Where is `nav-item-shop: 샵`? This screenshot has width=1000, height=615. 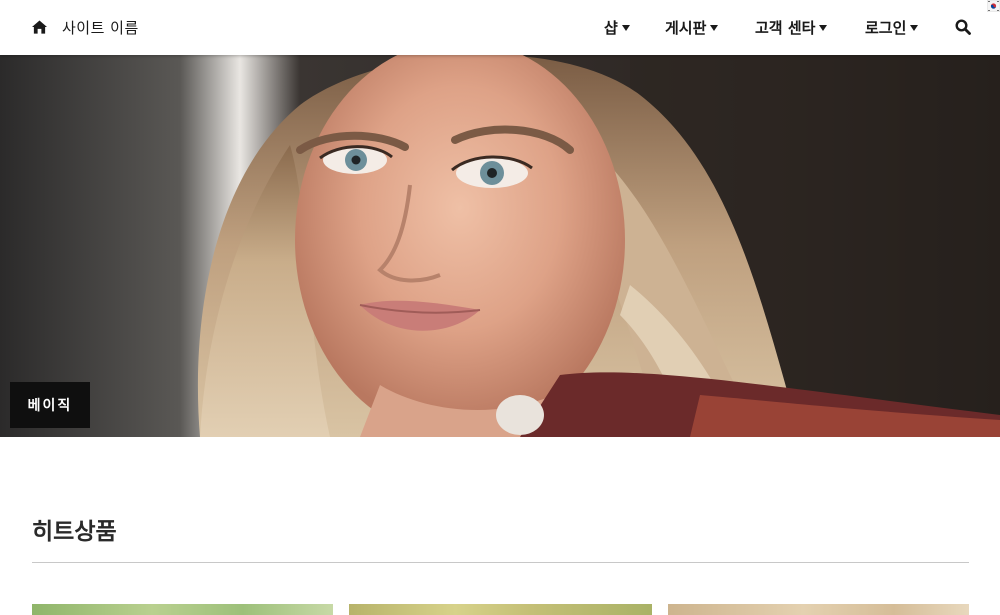 nav-item-shop: 샵 is located at coordinates (617, 27).